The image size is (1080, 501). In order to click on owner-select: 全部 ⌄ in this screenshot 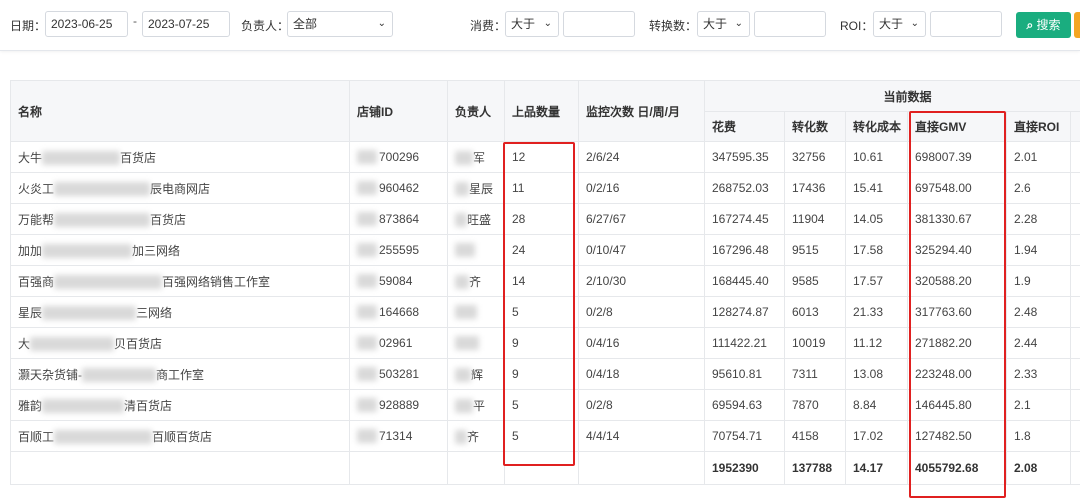, I will do `click(340, 24)`.